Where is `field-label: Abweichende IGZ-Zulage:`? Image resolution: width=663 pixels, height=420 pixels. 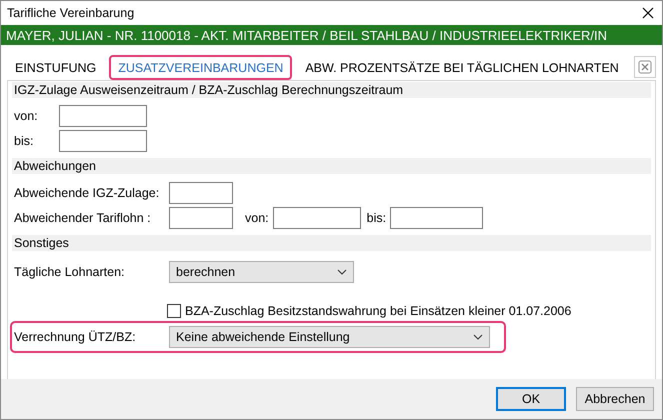
field-label: Abweichende IGZ-Zulage: is located at coordinates (87, 193).